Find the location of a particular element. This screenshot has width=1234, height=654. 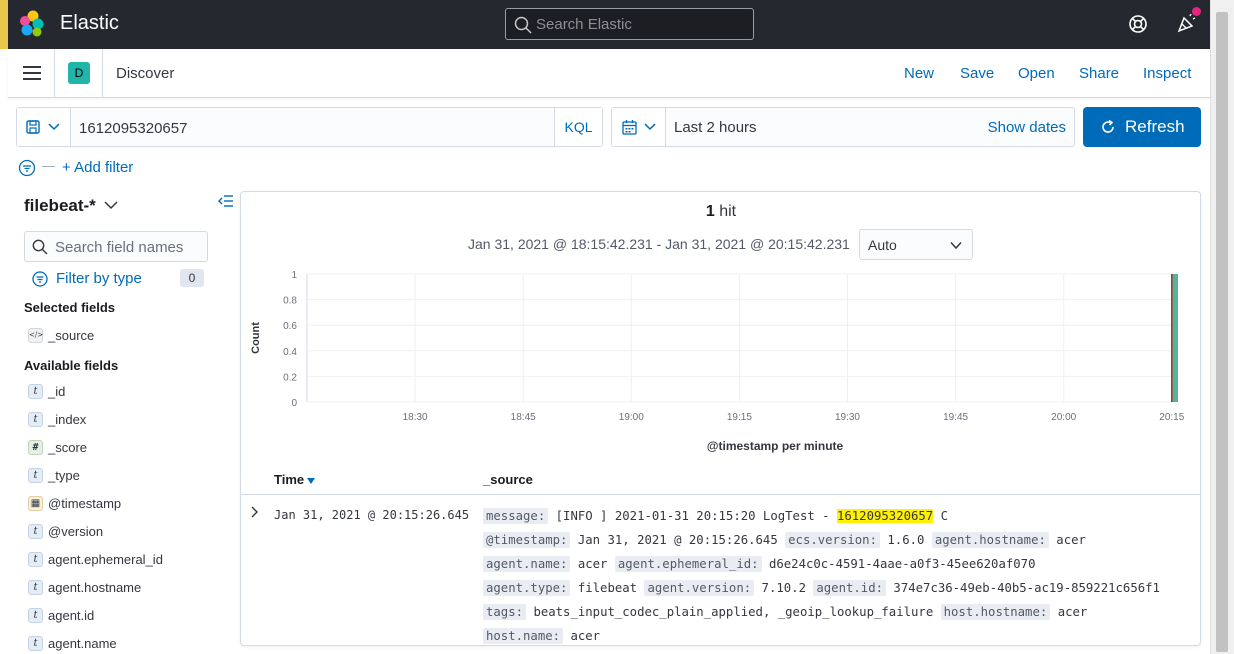

column-header-time: Time is located at coordinates (289, 479).